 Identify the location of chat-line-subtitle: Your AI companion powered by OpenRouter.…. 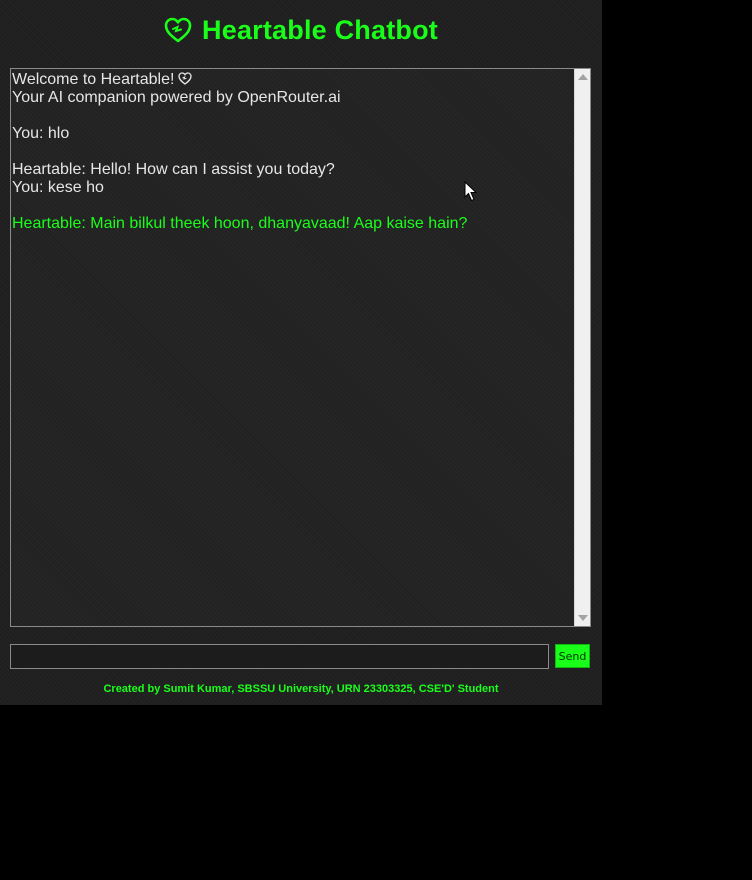
(176, 97).